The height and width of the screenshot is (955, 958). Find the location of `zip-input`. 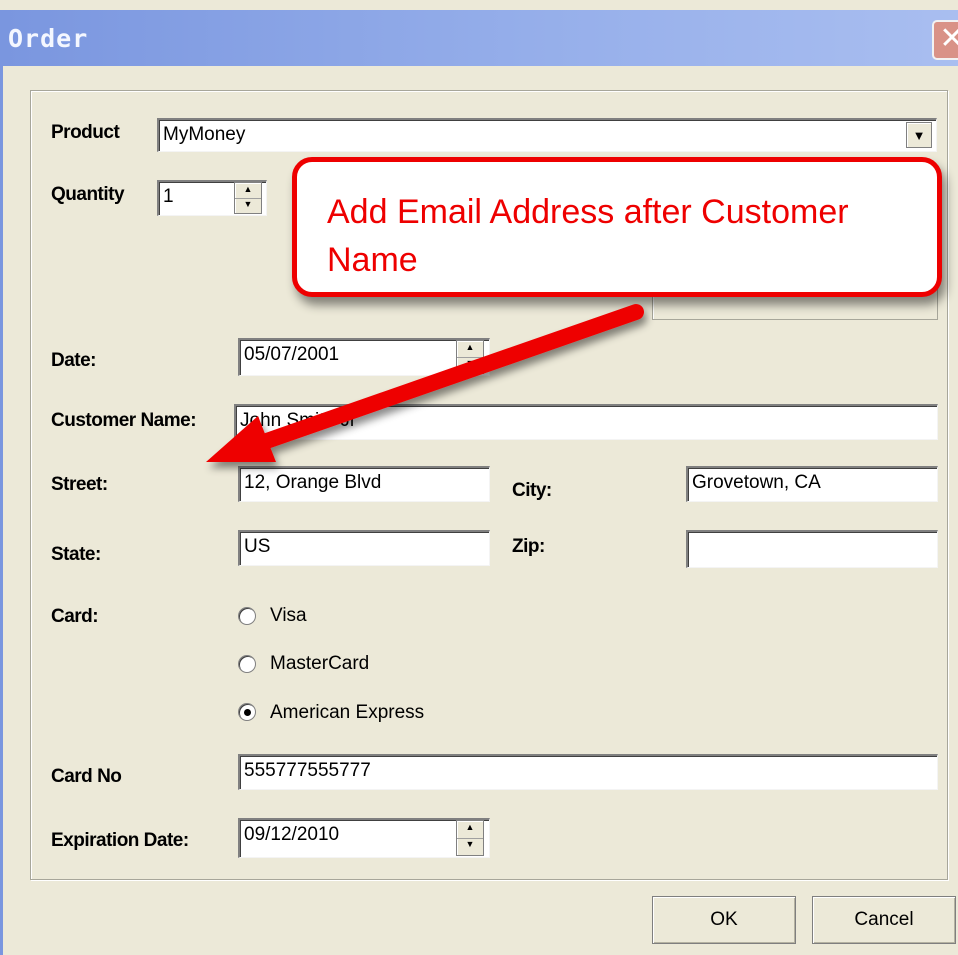

zip-input is located at coordinates (812, 549).